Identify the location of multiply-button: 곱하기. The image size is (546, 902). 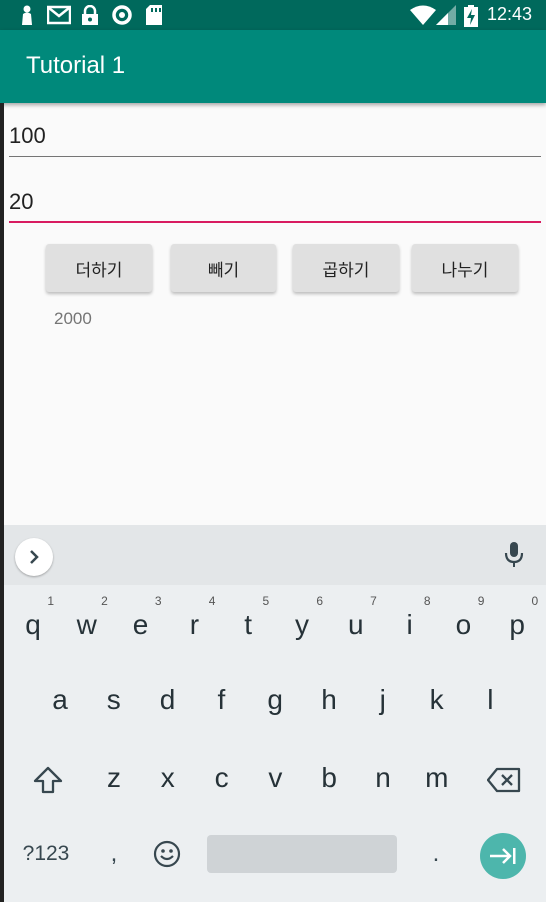
(346, 268).